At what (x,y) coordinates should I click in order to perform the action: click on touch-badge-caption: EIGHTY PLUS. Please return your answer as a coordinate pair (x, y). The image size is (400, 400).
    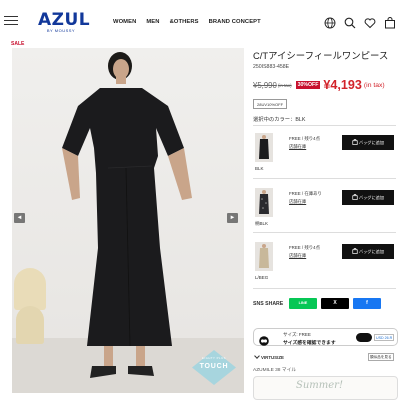
    Looking at the image, I should click on (214, 358).